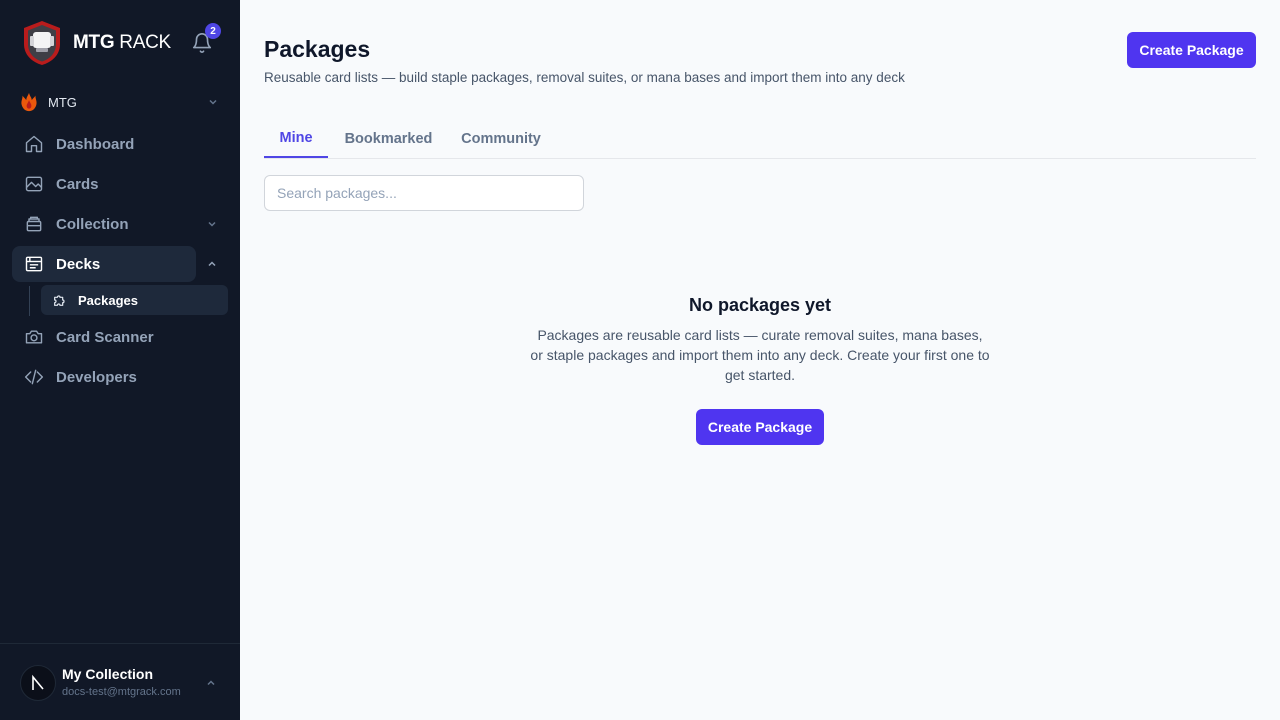 Image resolution: width=1280 pixels, height=720 pixels. Describe the element at coordinates (424, 193) in the screenshot. I see `search-input` at that location.